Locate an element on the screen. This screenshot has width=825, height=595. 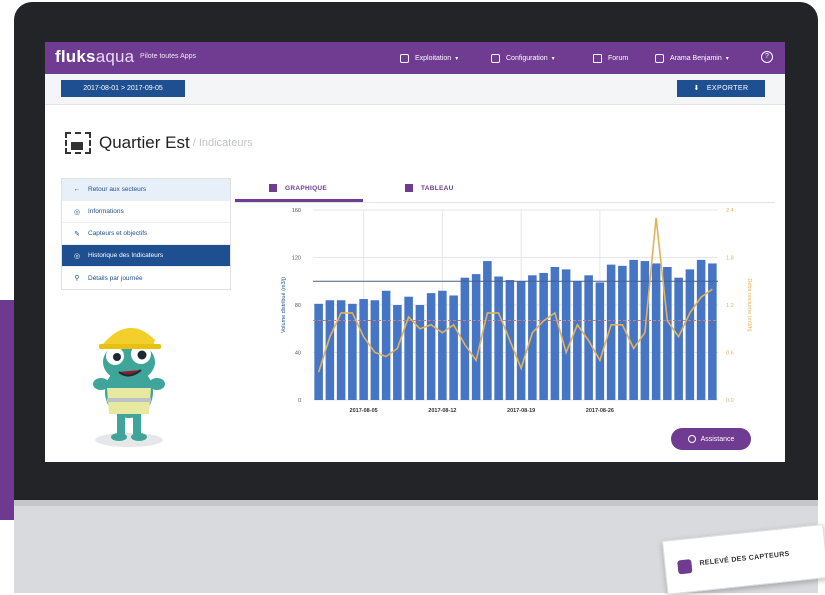
y2-tick-label: 0.0 is located at coordinates (730, 401).